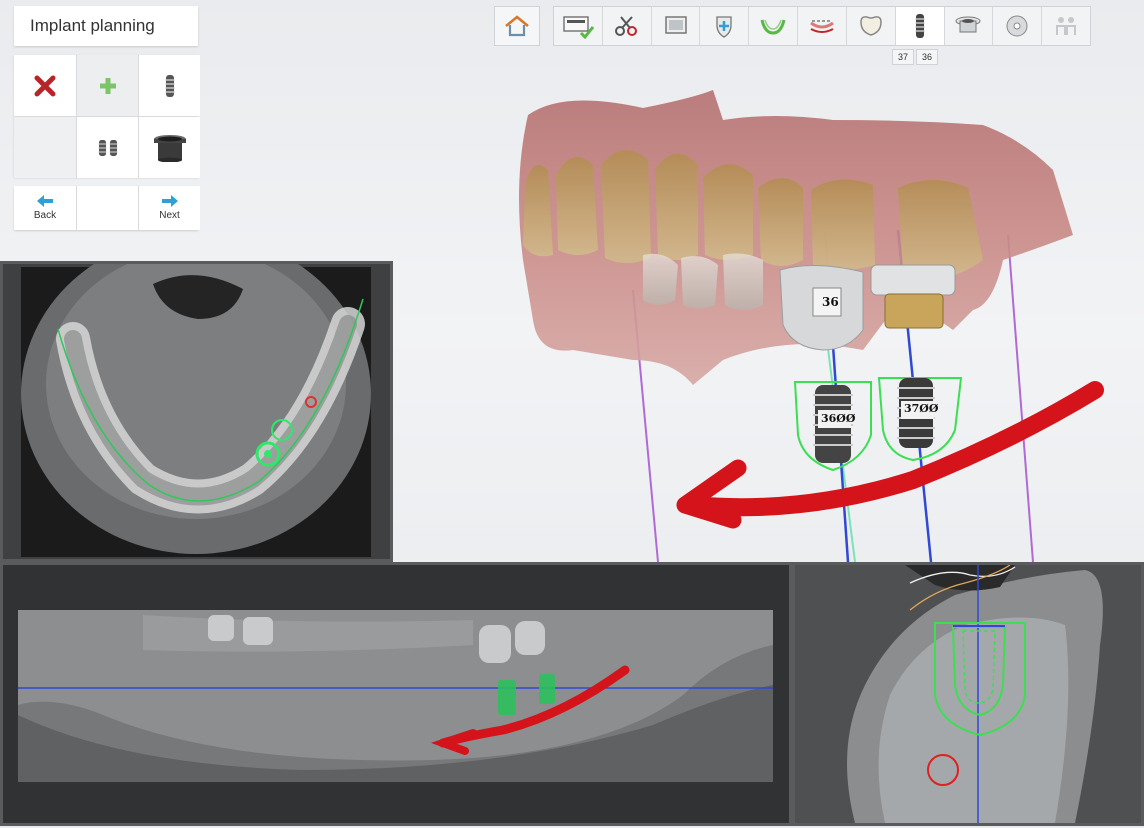  I want to click on implant-screw-icon, so click(169, 85).